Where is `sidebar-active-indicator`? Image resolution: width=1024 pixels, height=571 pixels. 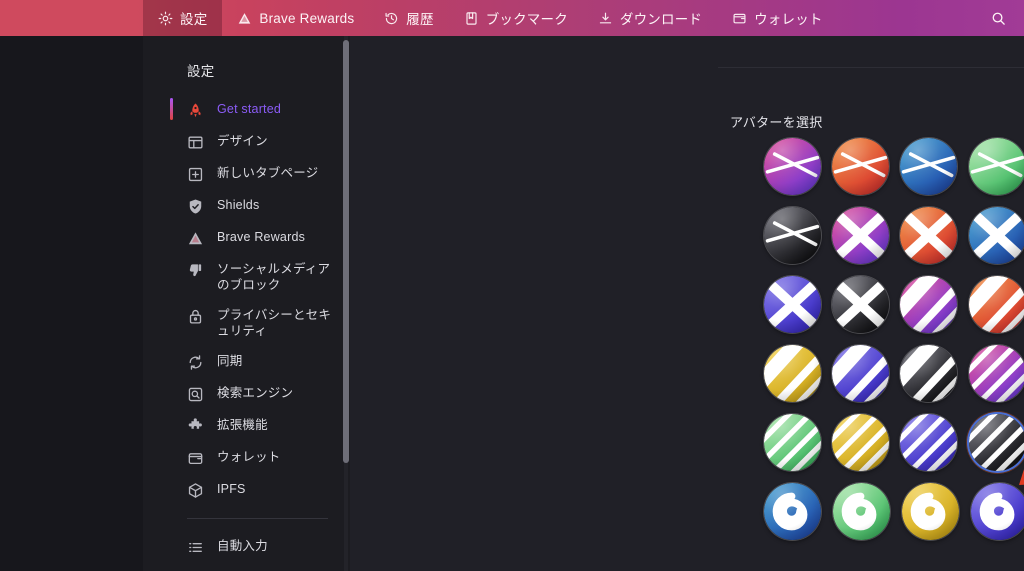
sidebar-active-indicator is located at coordinates (171, 109).